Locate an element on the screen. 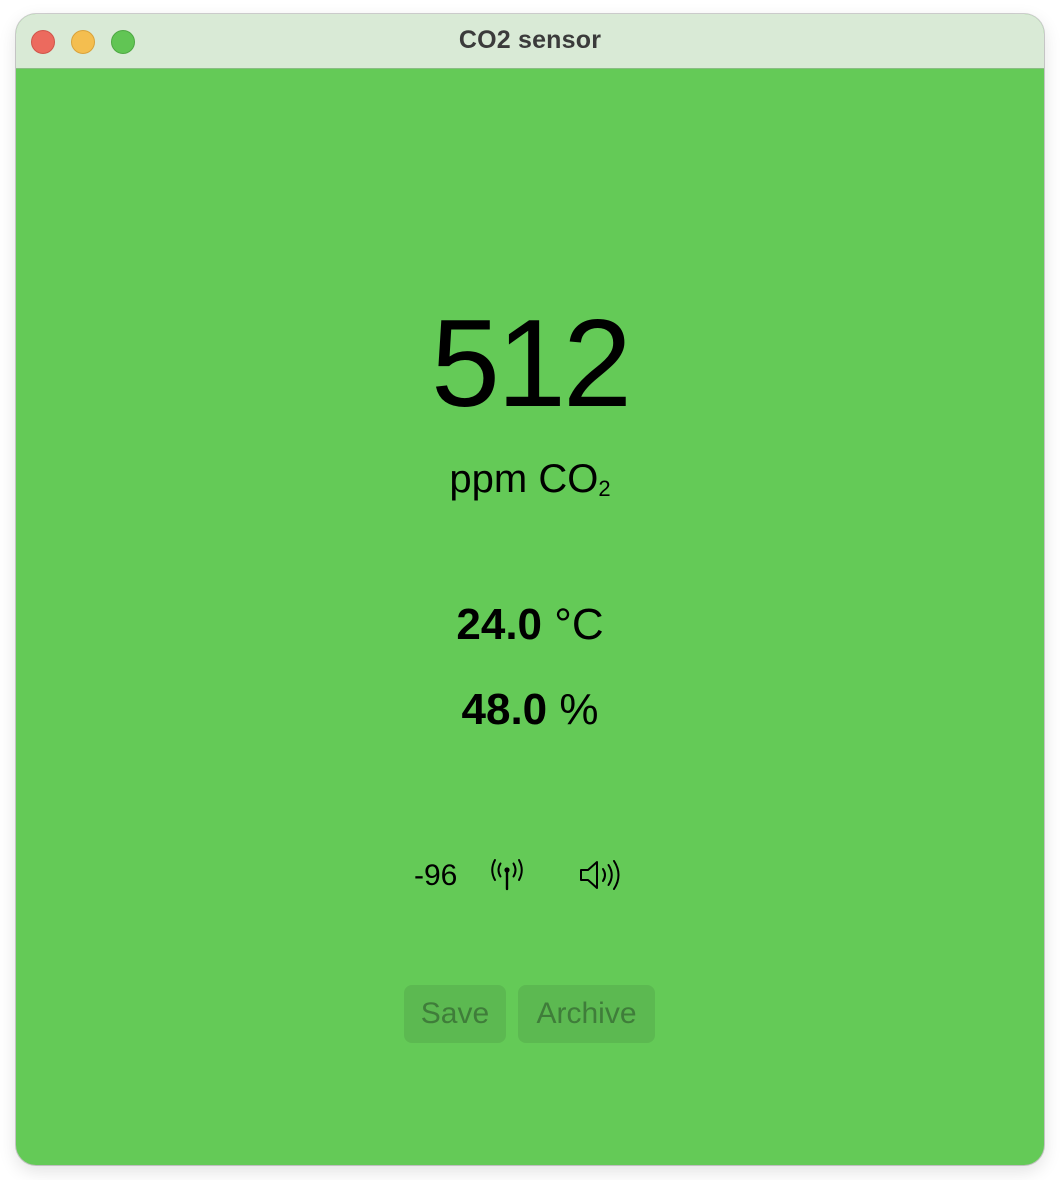 The height and width of the screenshot is (1180, 1060). antenna-signal-icon is located at coordinates (507, 875).